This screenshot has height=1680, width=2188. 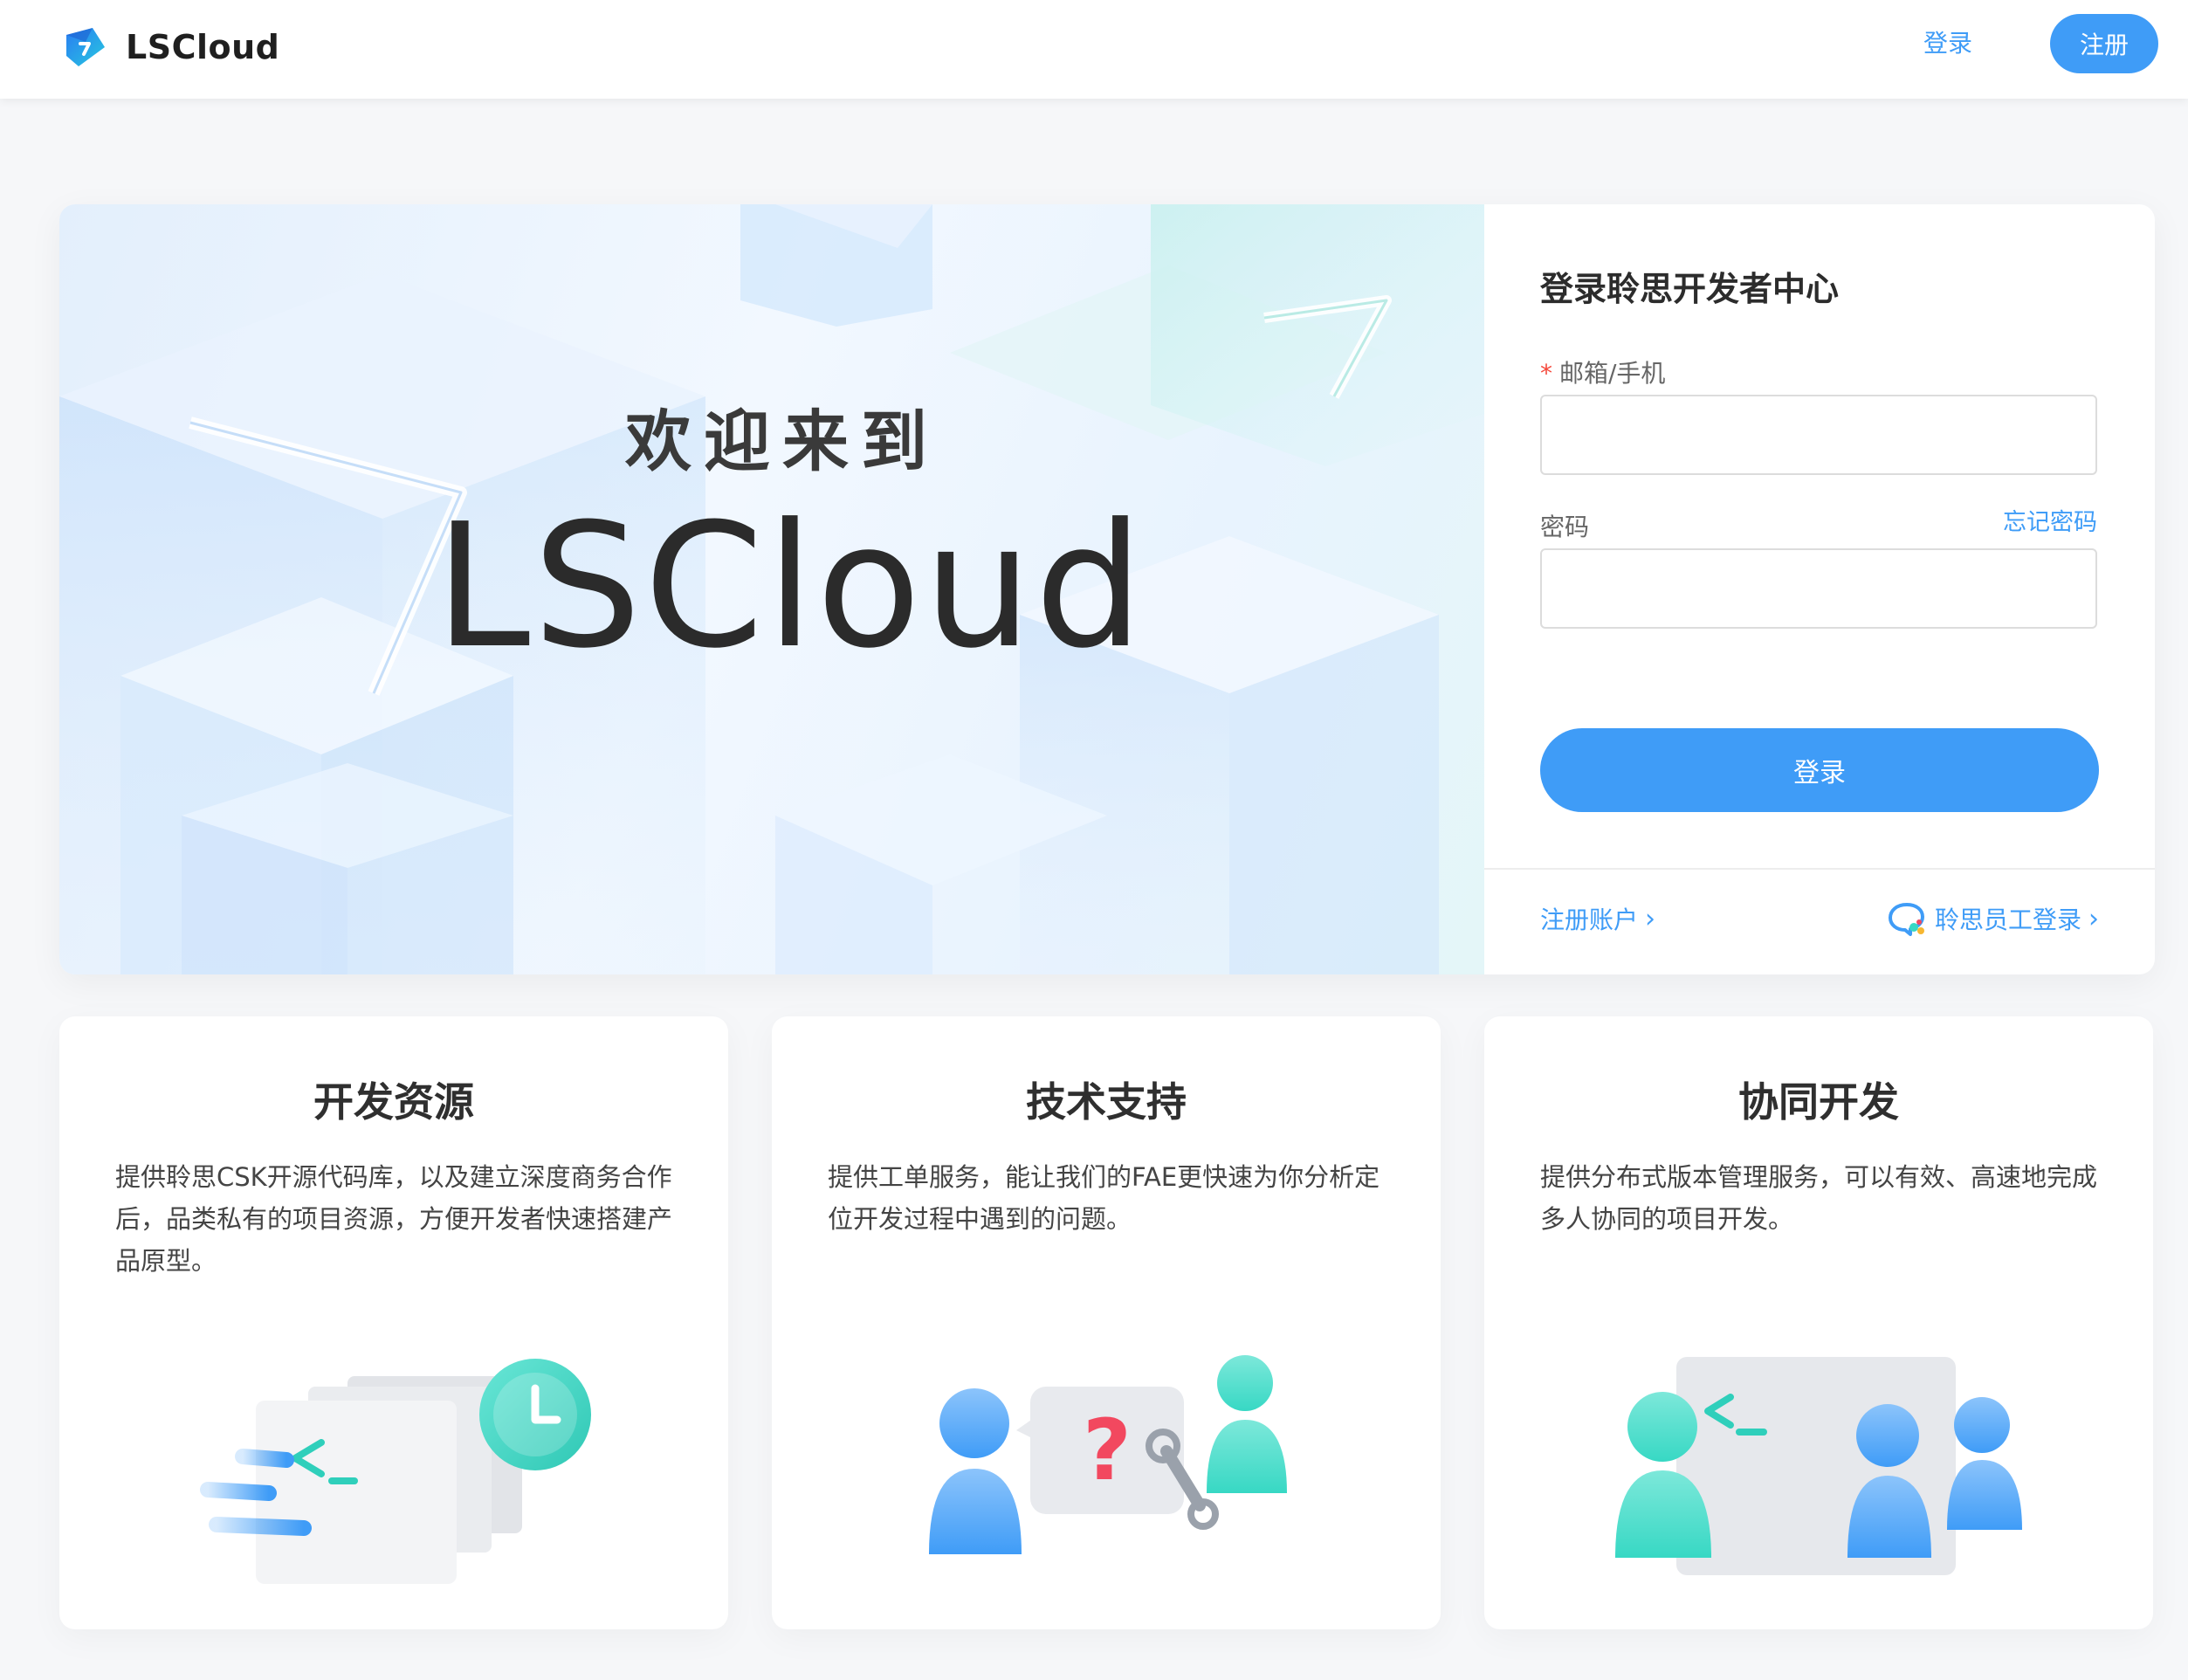 I want to click on chat-bubble-icon, so click(x=1906, y=919).